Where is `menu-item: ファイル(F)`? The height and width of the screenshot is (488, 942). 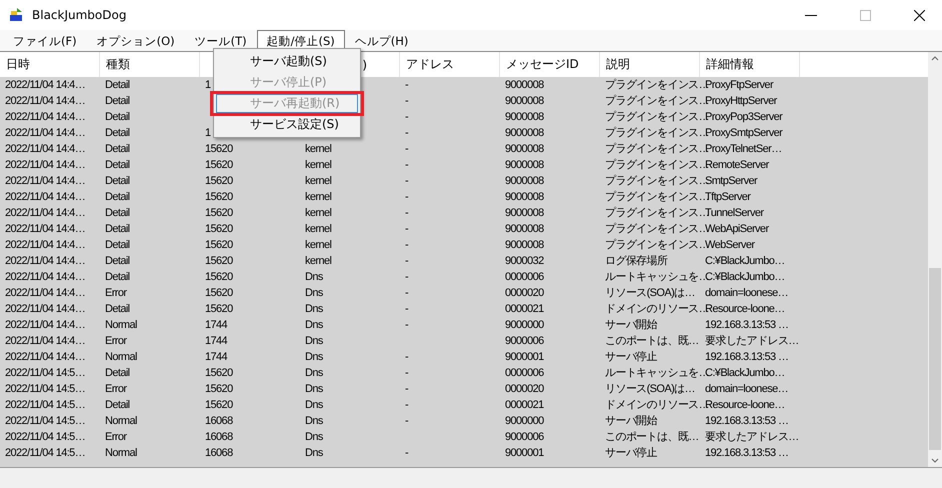
menu-item: ファイル(F) is located at coordinates (45, 40).